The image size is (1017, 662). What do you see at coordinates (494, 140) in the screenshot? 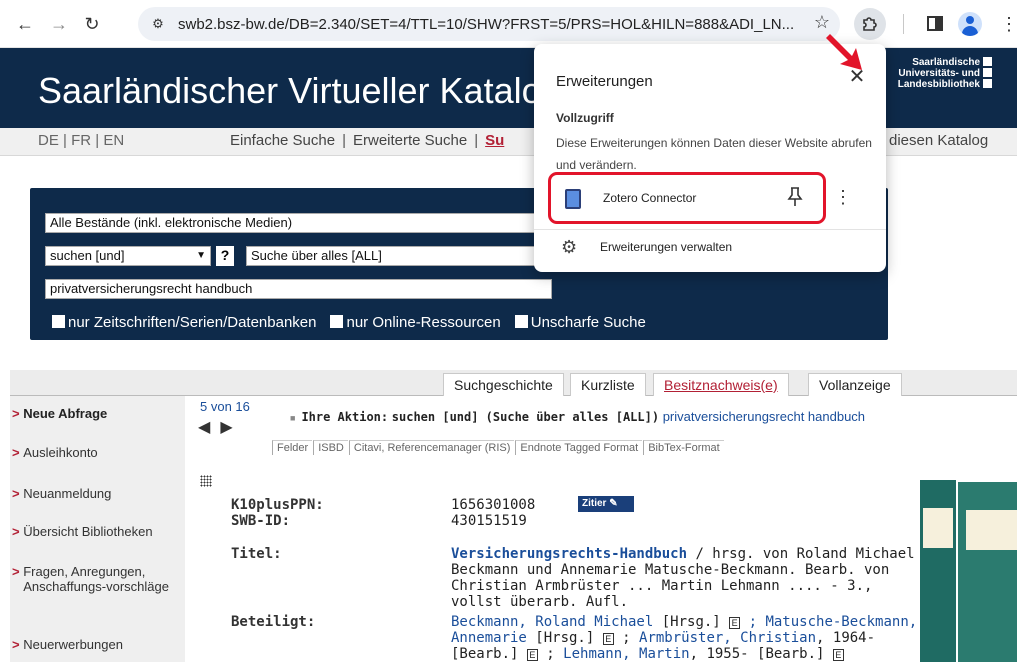
I see `nav-current: Su` at bounding box center [494, 140].